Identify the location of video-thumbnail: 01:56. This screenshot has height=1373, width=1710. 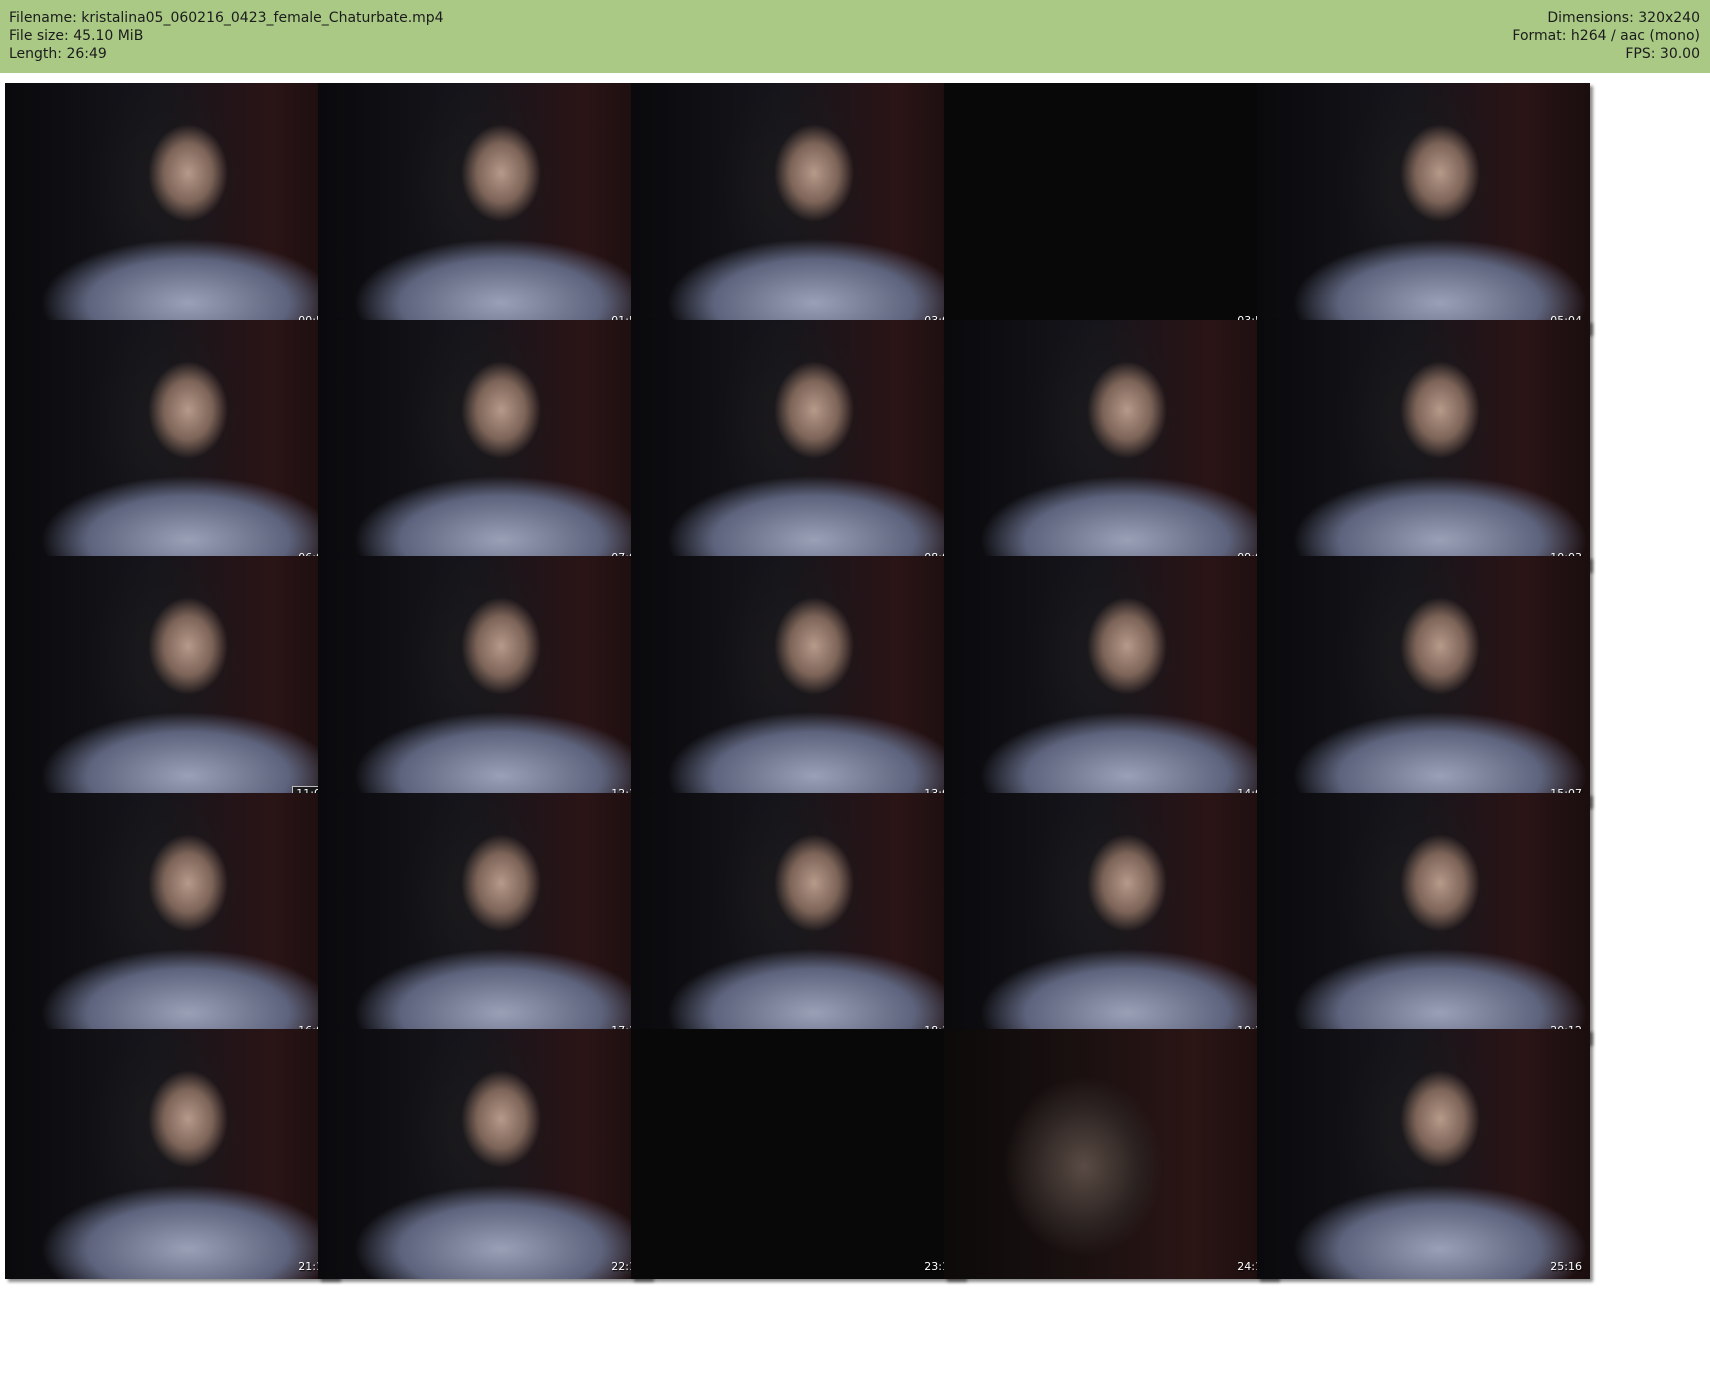
(484, 208).